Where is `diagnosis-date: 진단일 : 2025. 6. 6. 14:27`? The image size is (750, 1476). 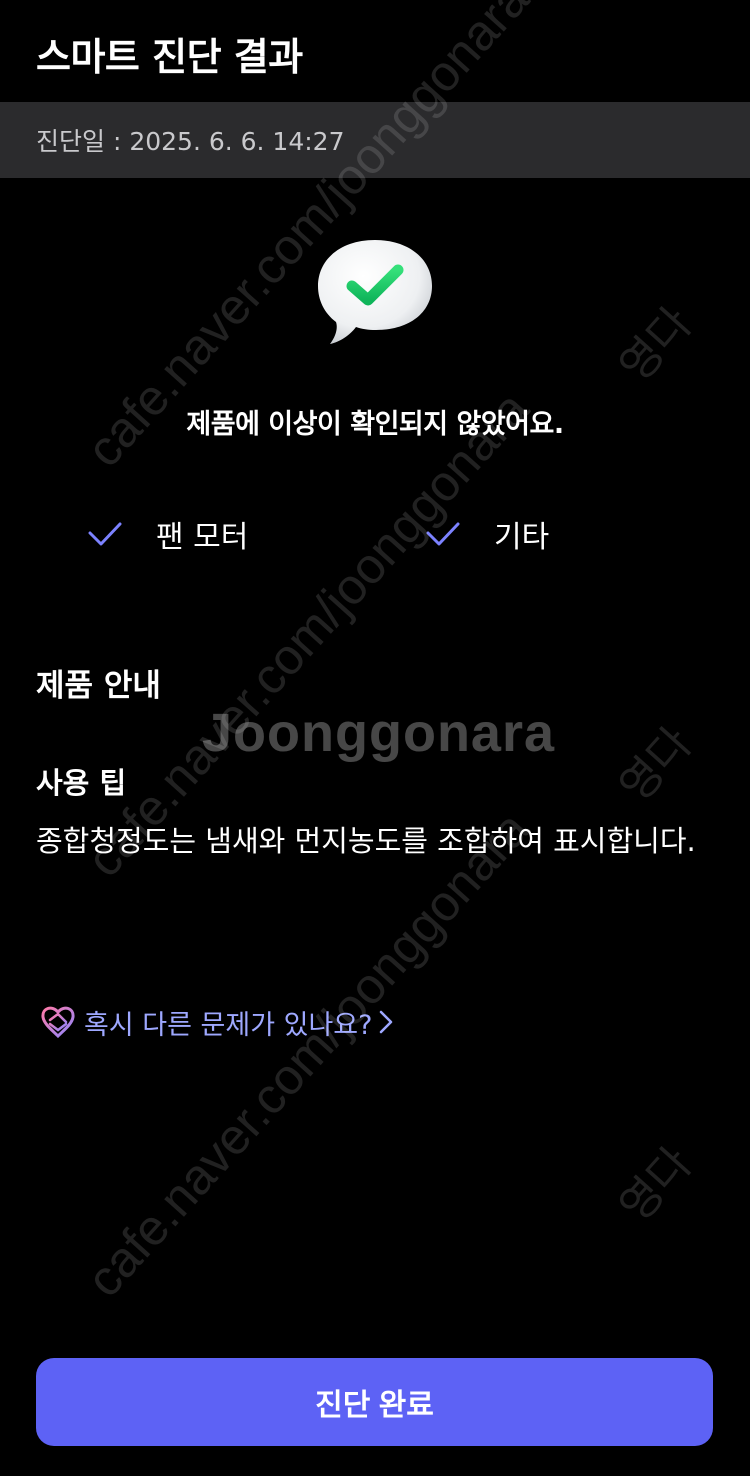 diagnosis-date: 진단일 : 2025. 6. 6. 14:27 is located at coordinates (190, 141).